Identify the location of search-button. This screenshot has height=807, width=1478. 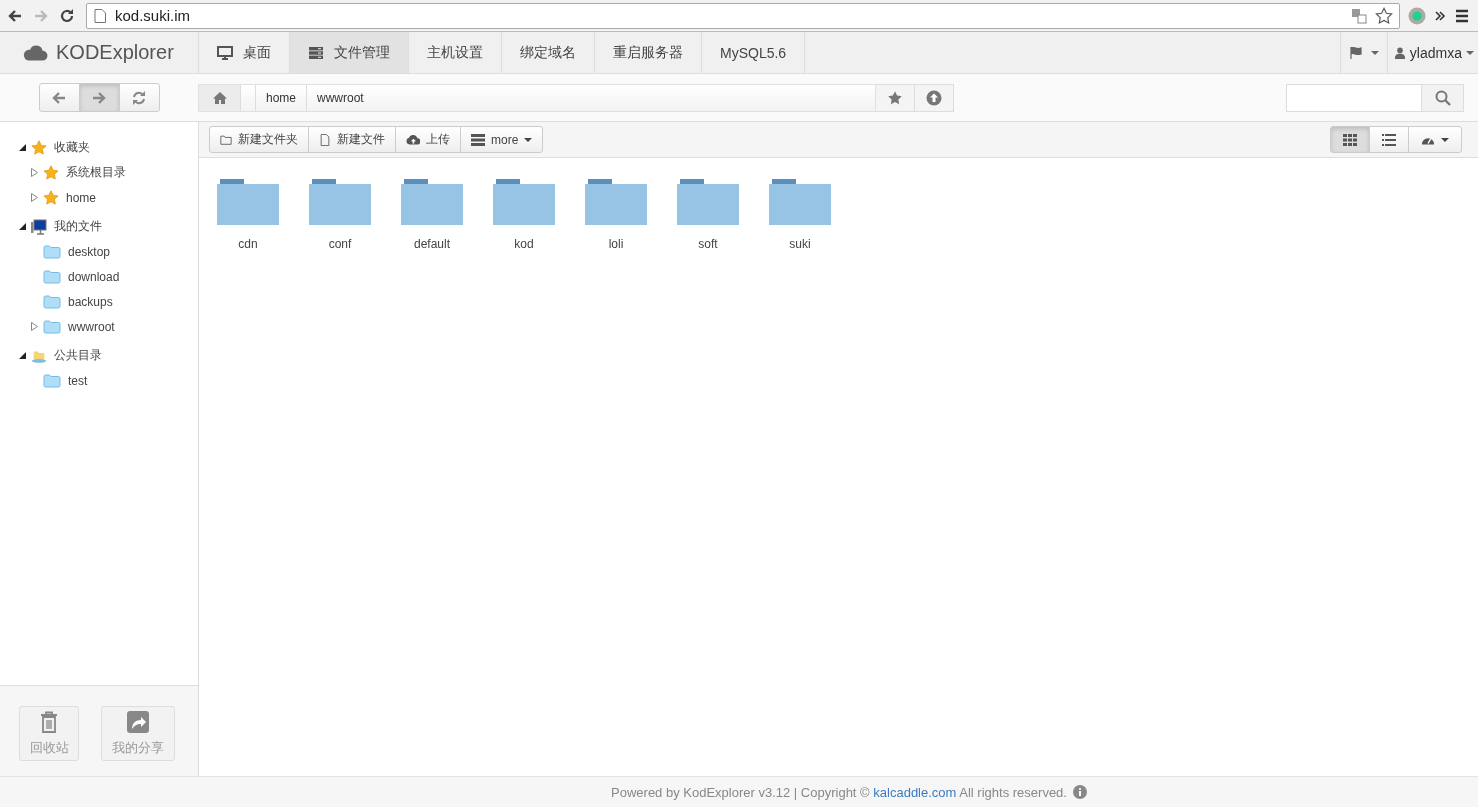
(1443, 97).